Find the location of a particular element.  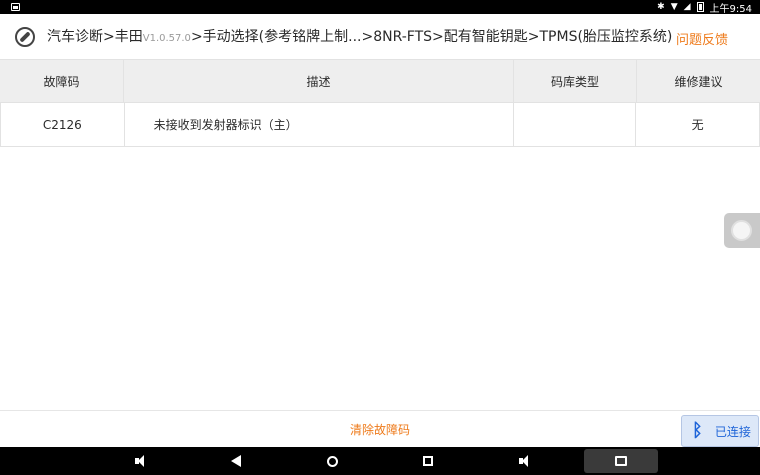

bluetooth-status-label: 已连接 is located at coordinates (732, 431).